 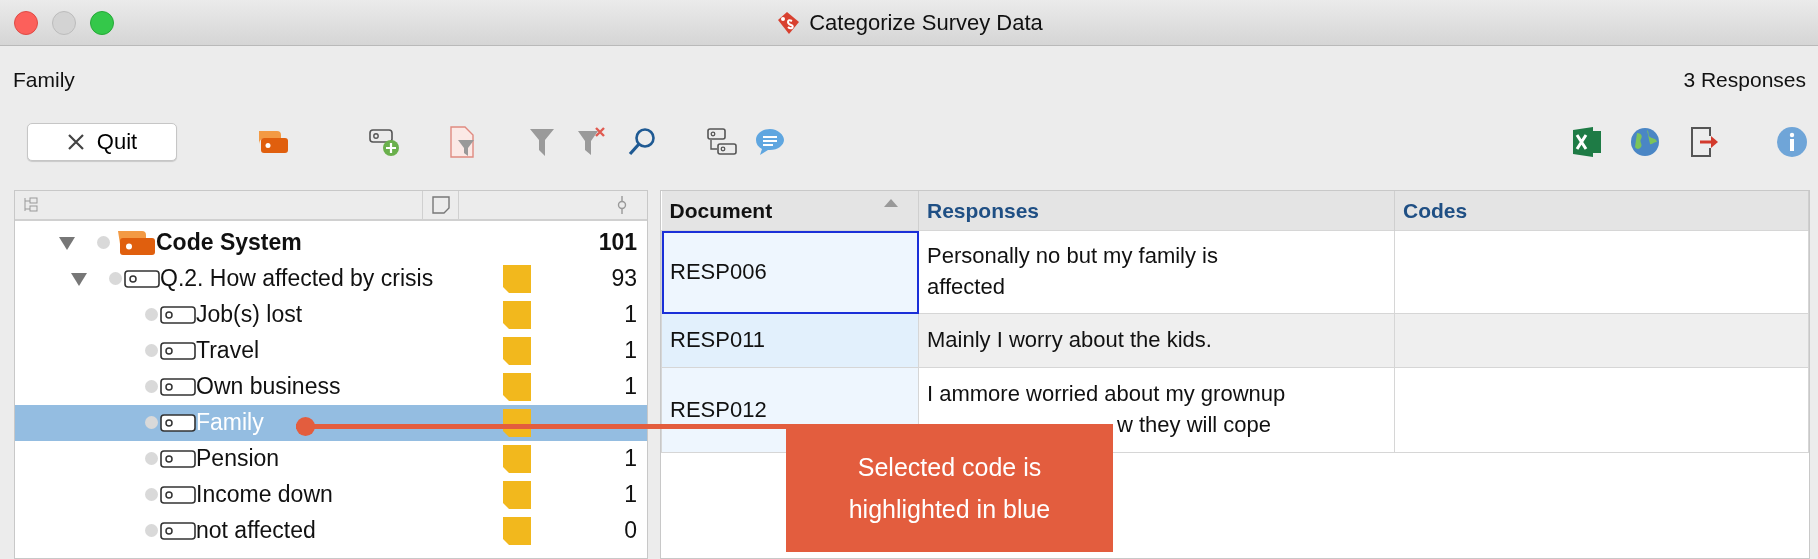 I want to click on column-header: Codes, so click(x=1601, y=210).